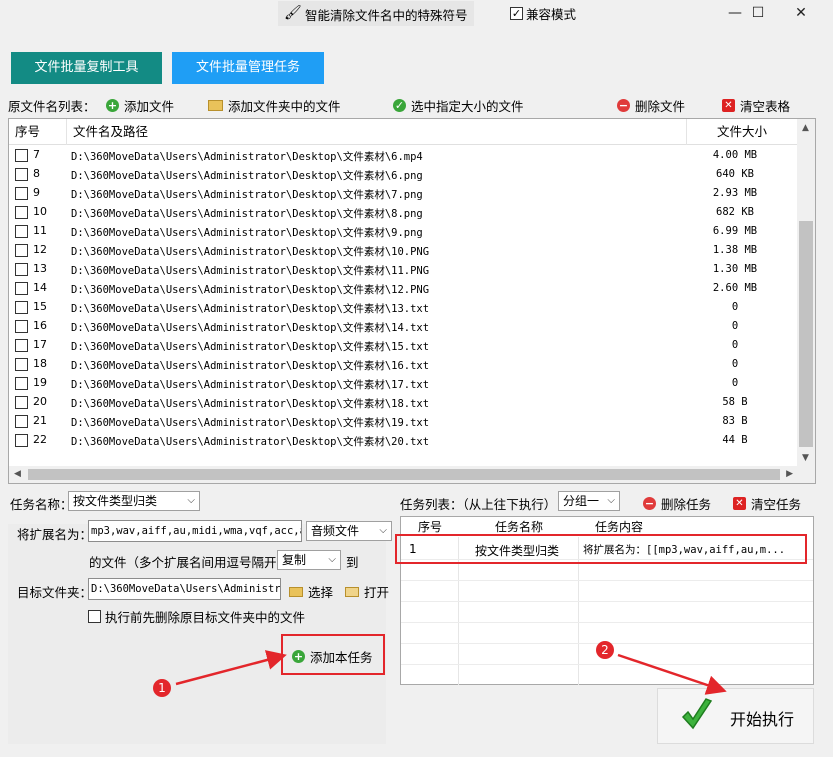 This screenshot has height=757, width=833. What do you see at coordinates (605, 650) in the screenshot?
I see `annotation-marker-2: 2` at bounding box center [605, 650].